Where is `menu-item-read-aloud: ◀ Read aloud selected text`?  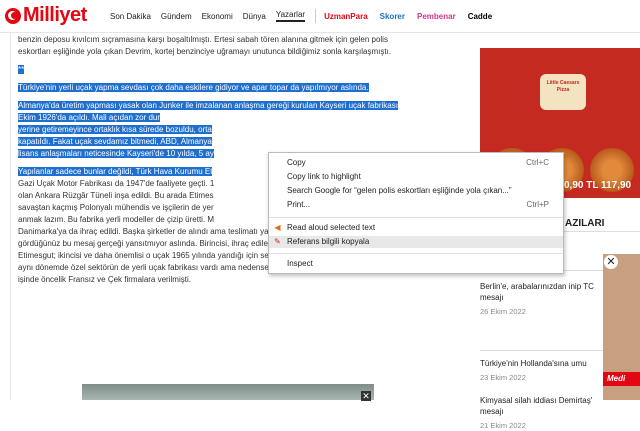 menu-item-read-aloud: ◀ Read aloud selected text is located at coordinates (416, 228).